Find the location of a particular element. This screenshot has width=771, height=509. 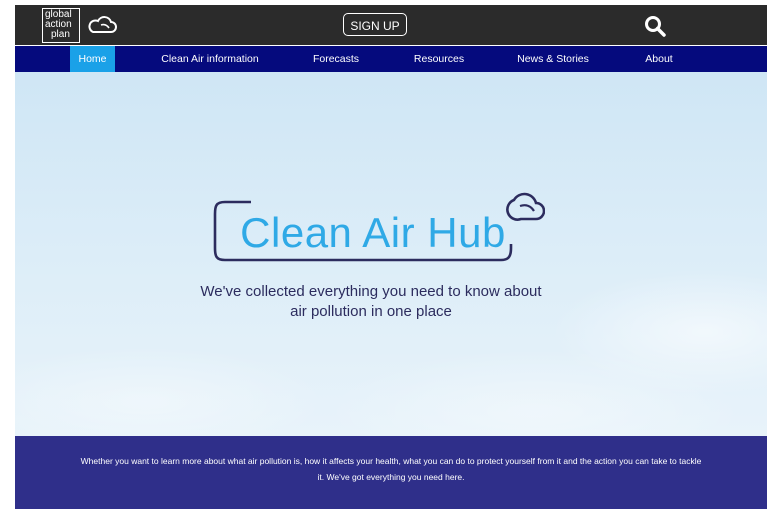

intro-text-line-2: it. We've got everything you need here. is located at coordinates (391, 477).